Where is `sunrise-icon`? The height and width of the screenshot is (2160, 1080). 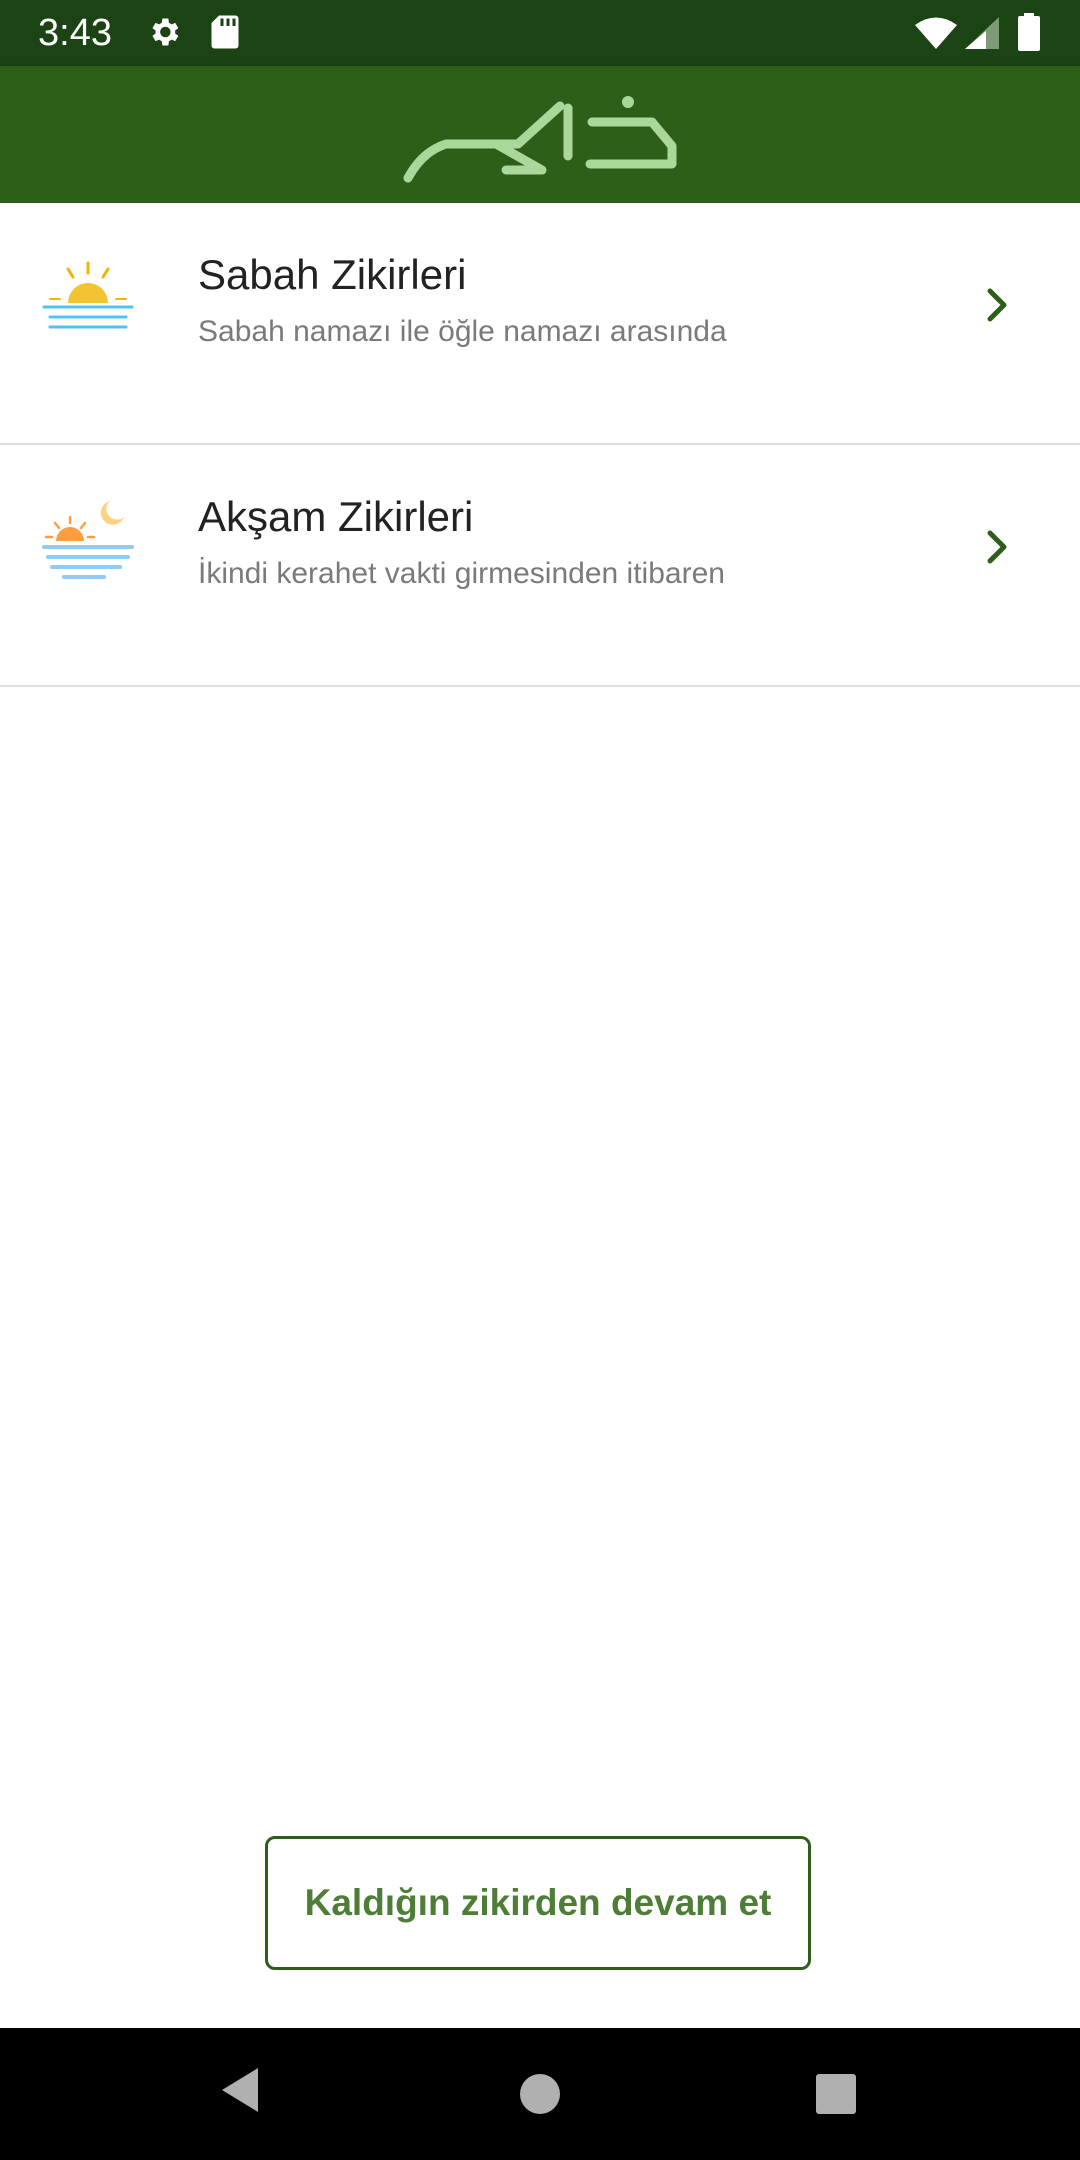
sunrise-icon is located at coordinates (88, 302).